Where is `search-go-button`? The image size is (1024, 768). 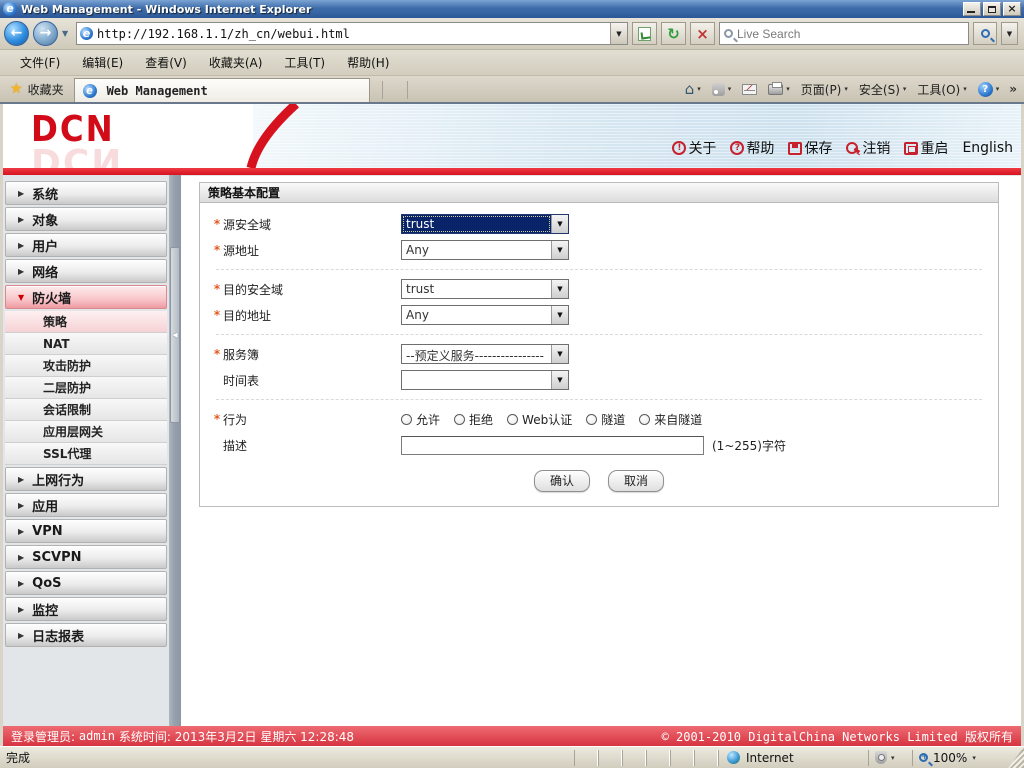 search-go-button is located at coordinates (985, 33).